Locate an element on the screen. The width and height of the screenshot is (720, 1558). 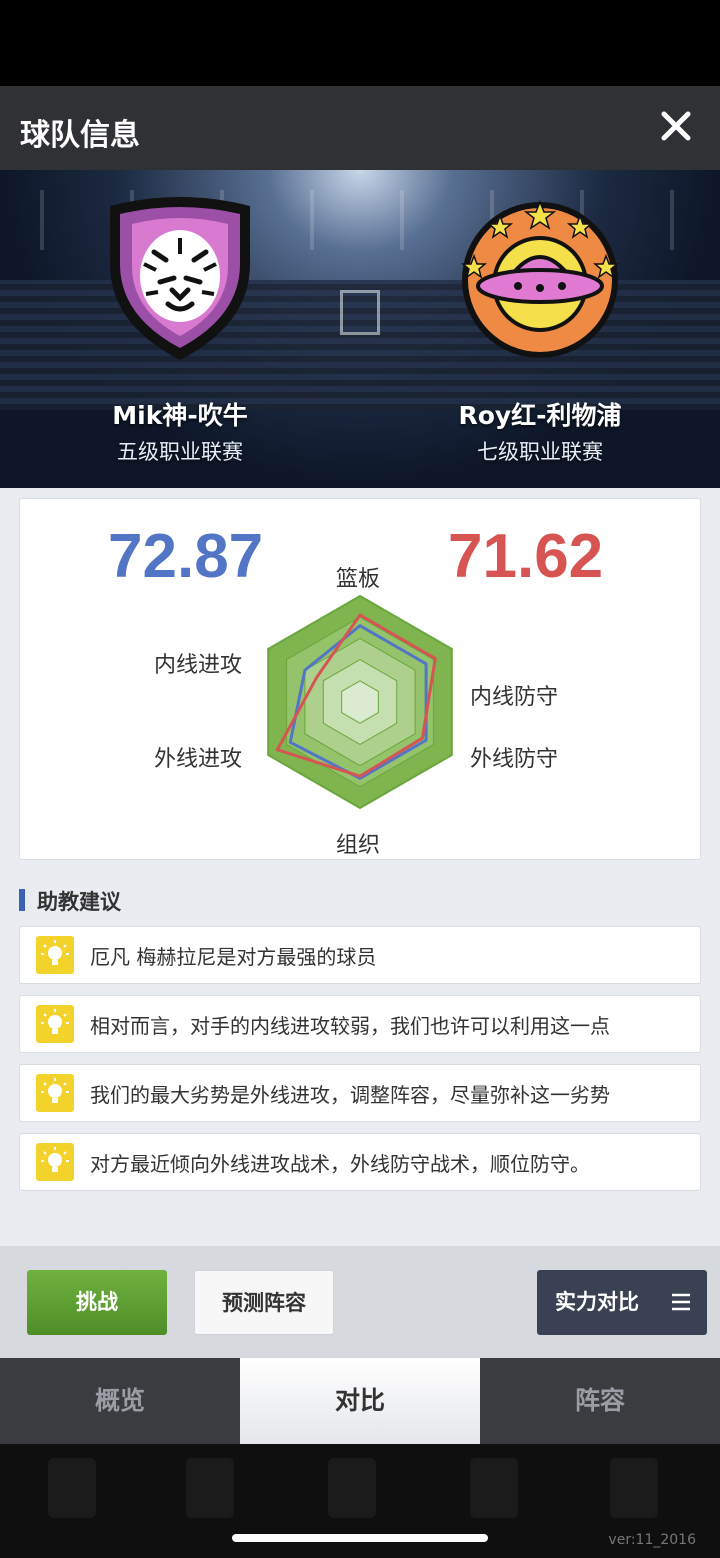
away-team-name: Roy红-利物浦 is located at coordinates (540, 415).